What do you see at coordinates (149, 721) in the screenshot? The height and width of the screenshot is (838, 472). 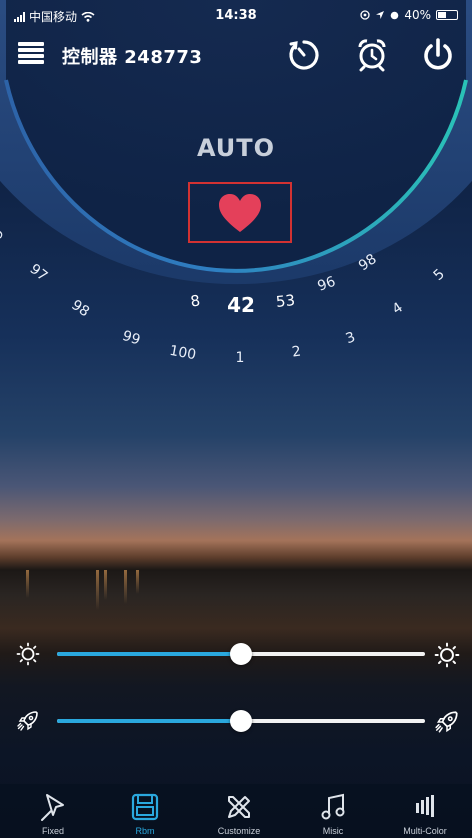 I see `speed-slider-fill` at bounding box center [149, 721].